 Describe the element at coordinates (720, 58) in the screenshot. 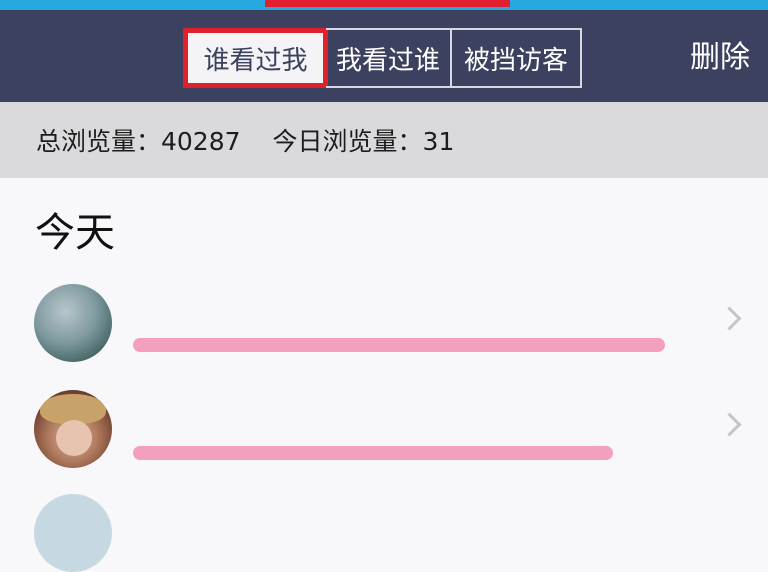

I see `delete-button: 删除` at that location.